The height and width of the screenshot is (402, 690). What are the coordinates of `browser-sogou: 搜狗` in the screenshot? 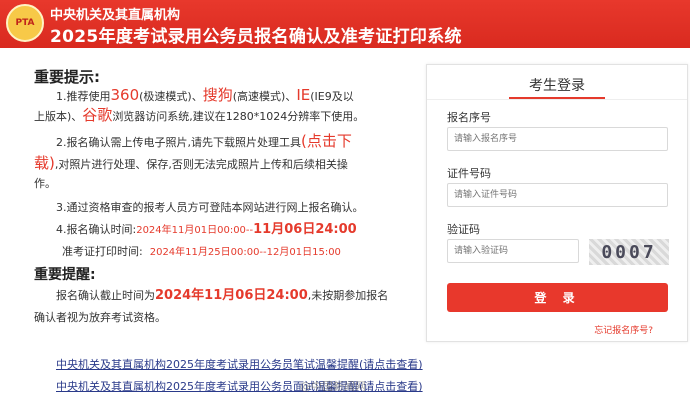 It's located at (217, 95).